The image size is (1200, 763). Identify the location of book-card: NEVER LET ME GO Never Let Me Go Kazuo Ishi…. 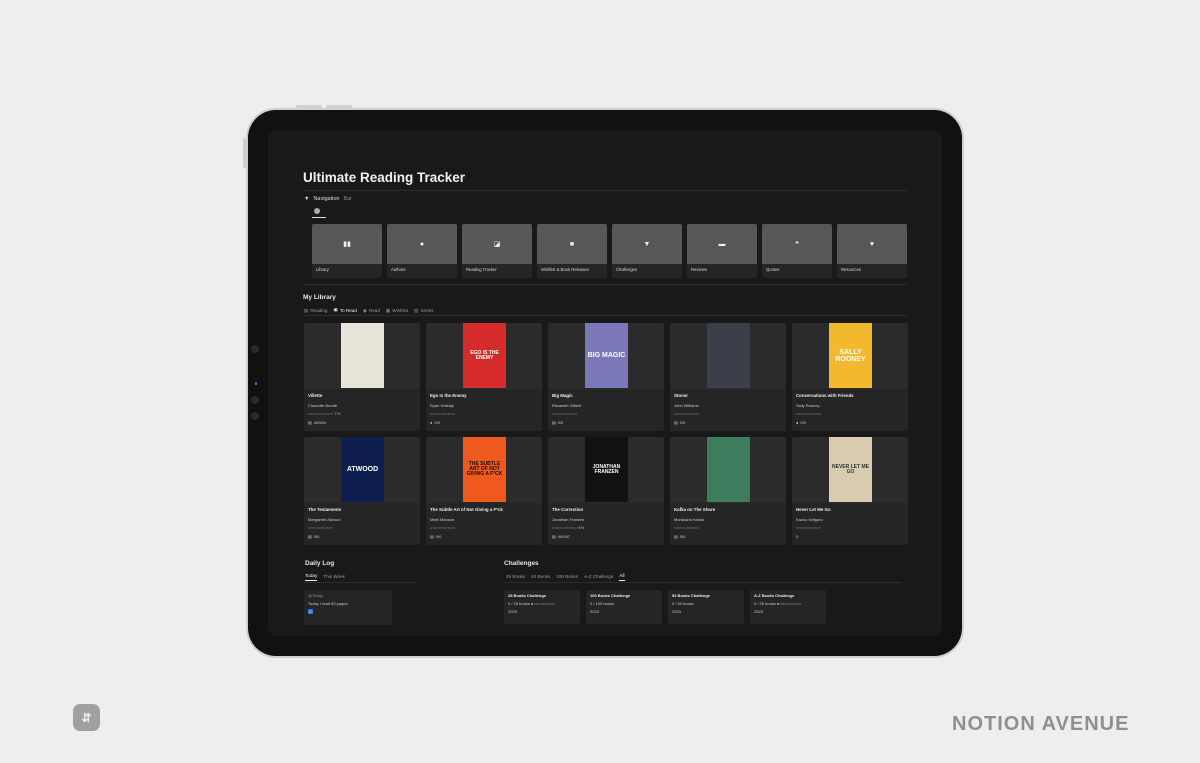
(850, 491).